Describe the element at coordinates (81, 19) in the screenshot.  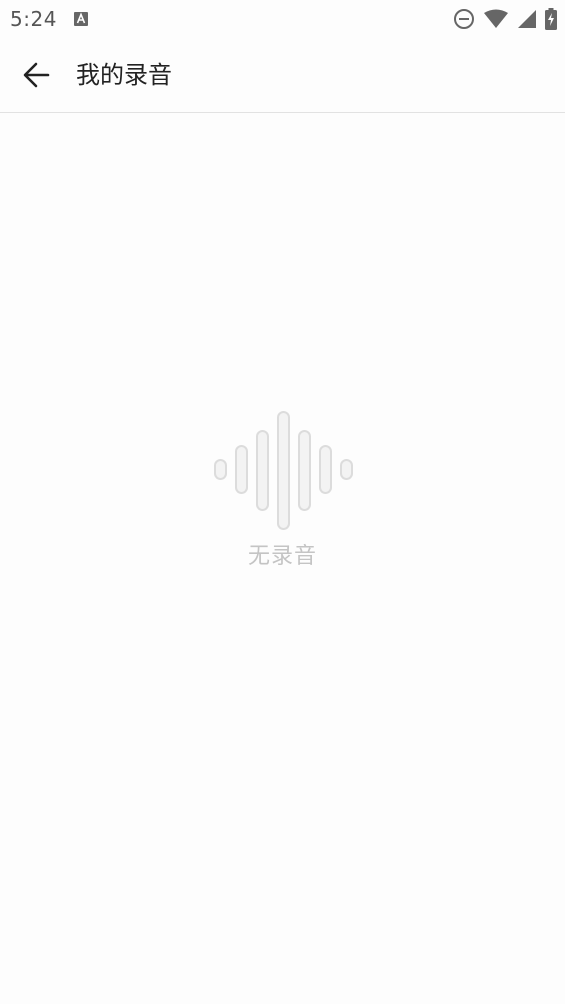
I see `text-notification-icon` at that location.